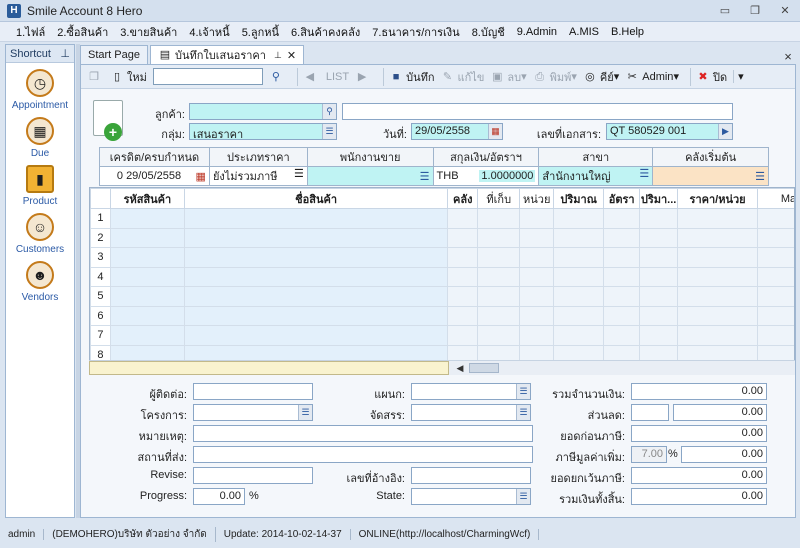  I want to click on menu-item-mis: A.MIS, so click(584, 32).